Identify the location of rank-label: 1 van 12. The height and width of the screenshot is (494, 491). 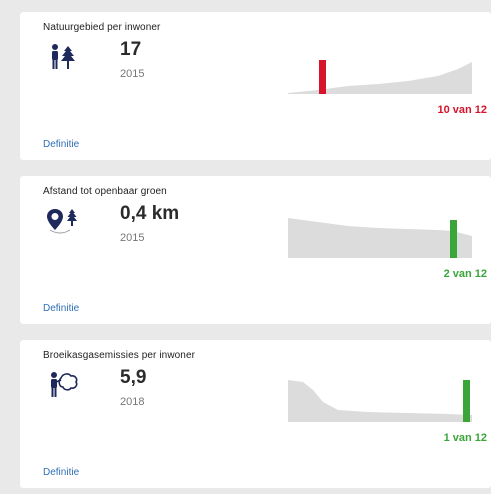
(465, 438).